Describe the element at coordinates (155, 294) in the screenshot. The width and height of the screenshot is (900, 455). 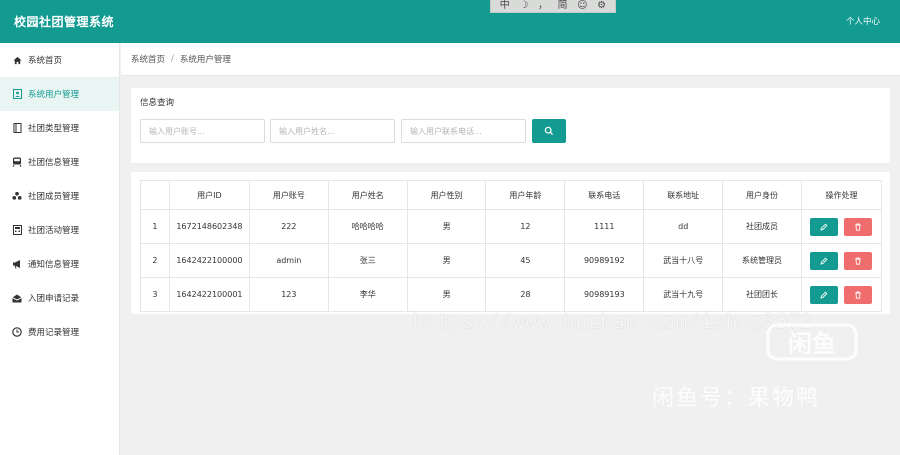
I see `cell-index: 3` at that location.